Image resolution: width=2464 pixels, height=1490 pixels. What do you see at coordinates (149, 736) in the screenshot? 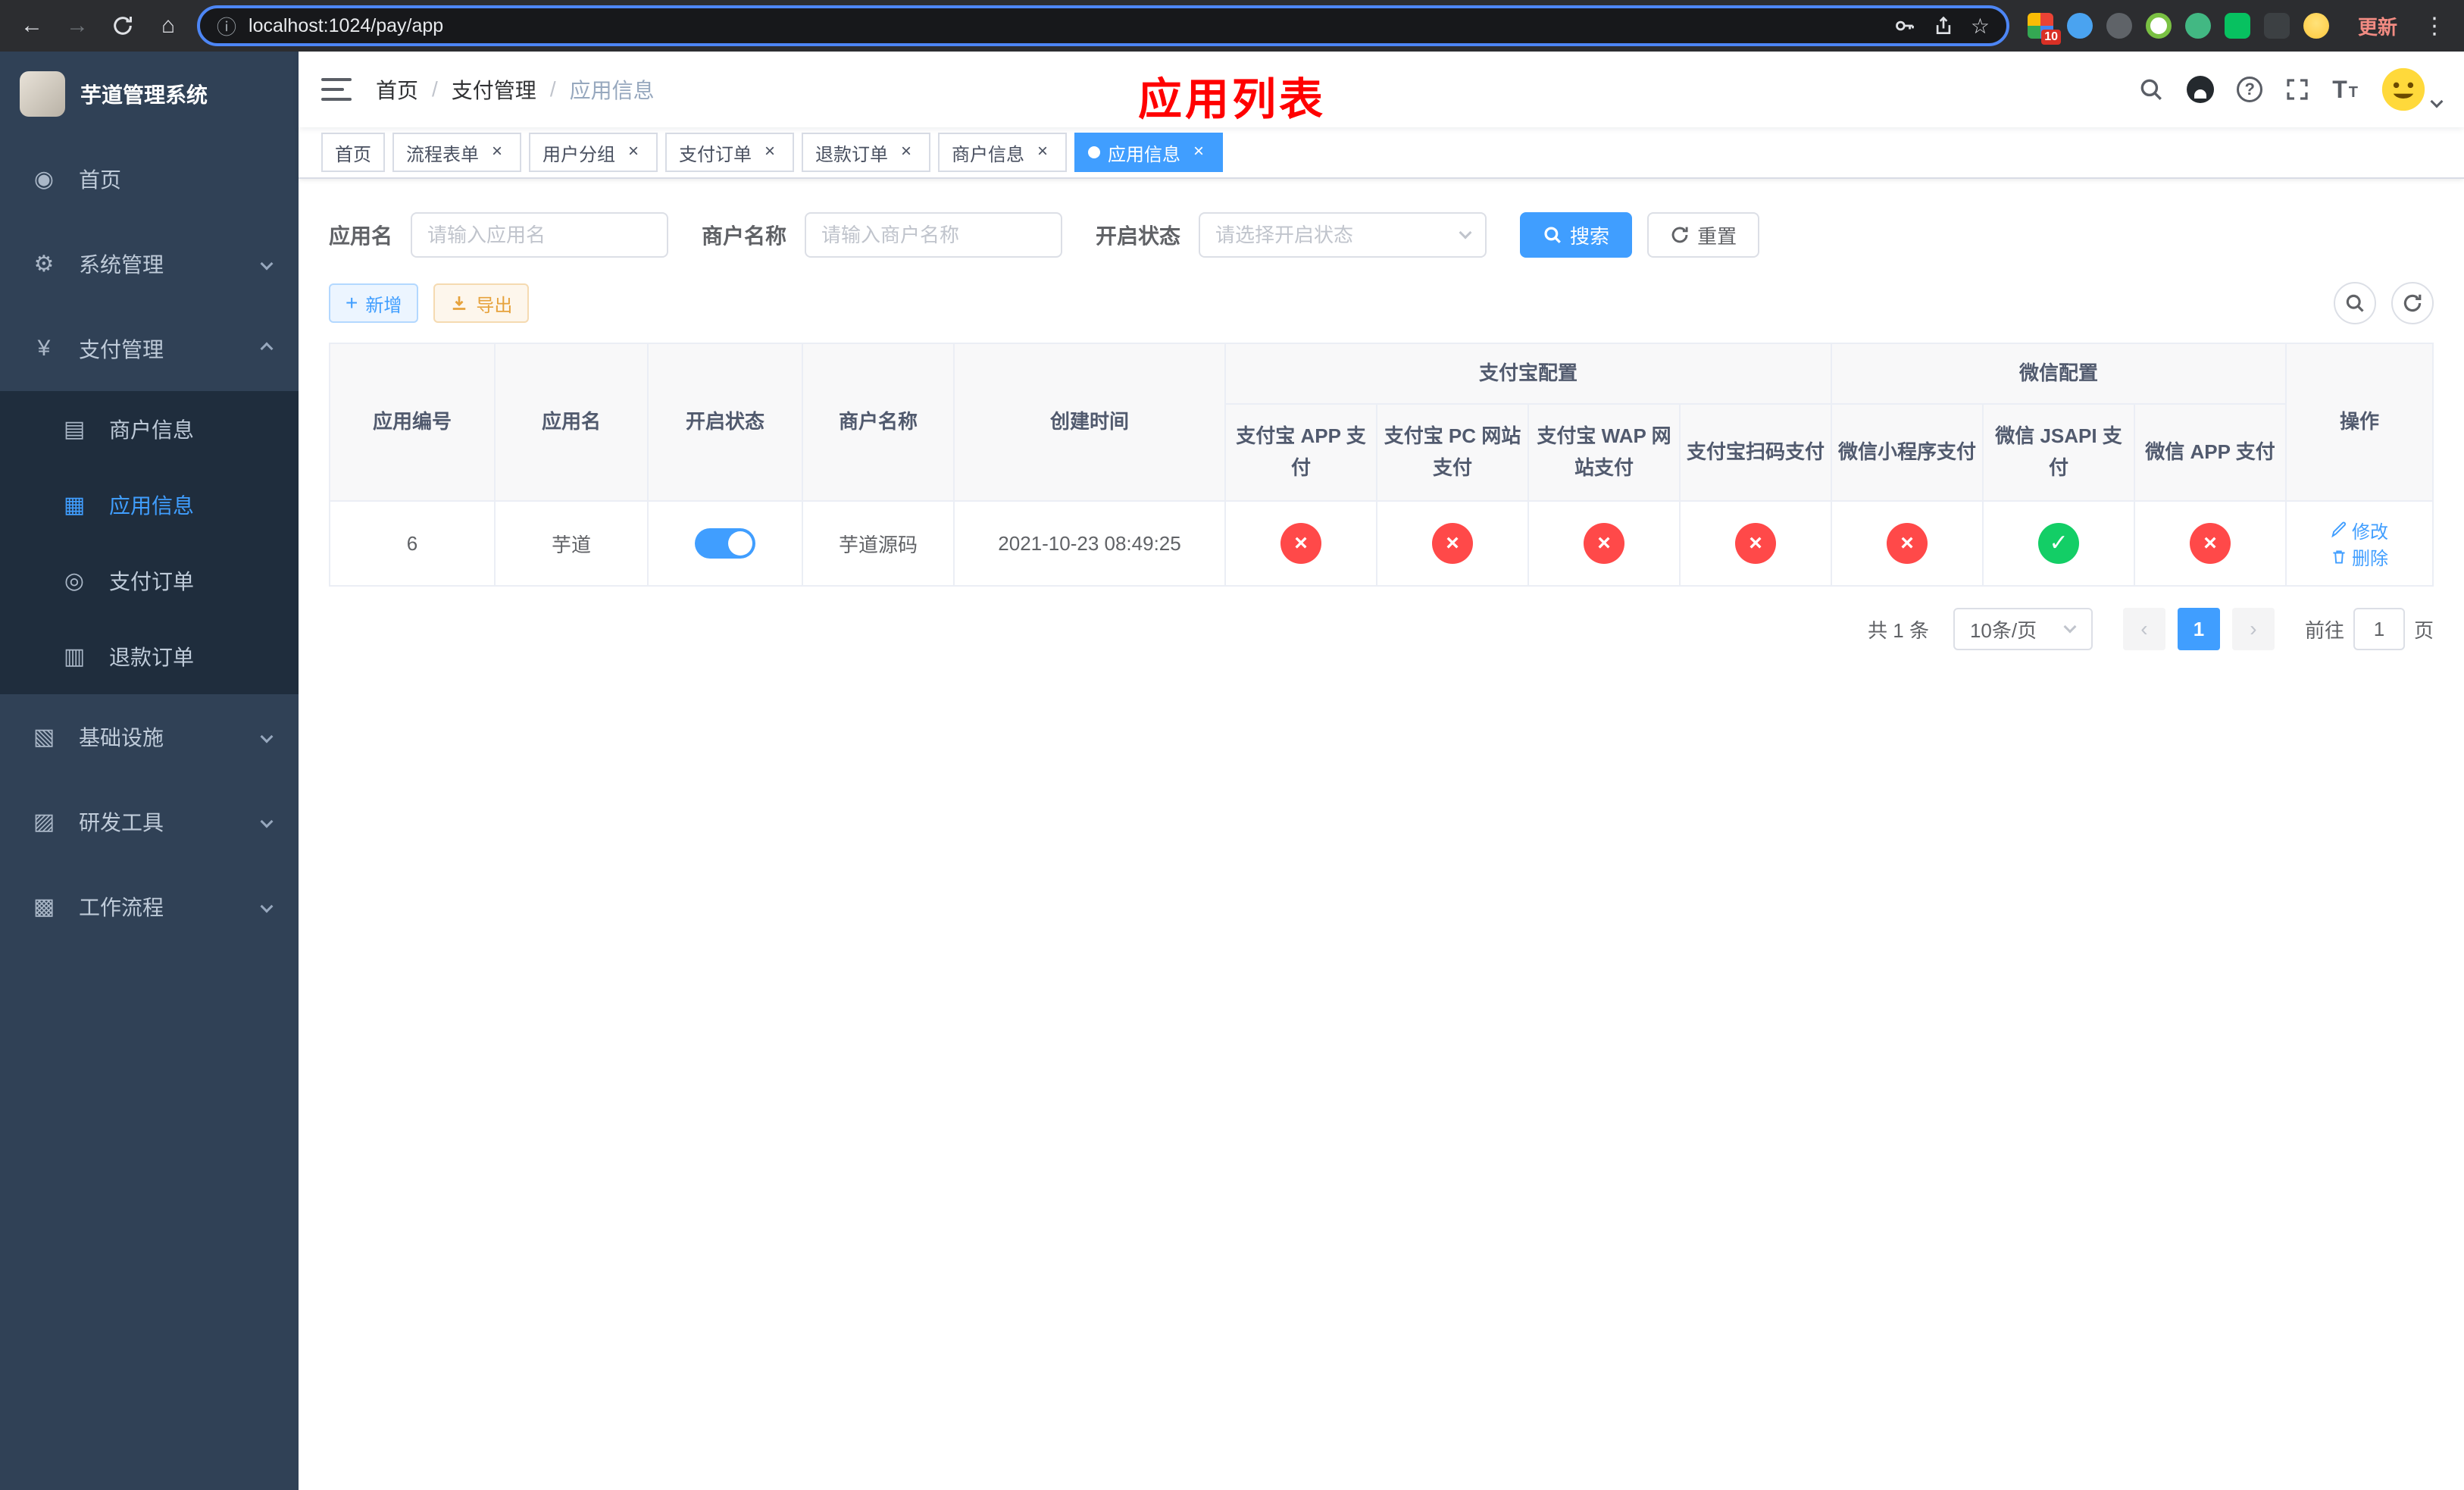
I see `sidebar-item-infra: ▧ 基础设施` at bounding box center [149, 736].